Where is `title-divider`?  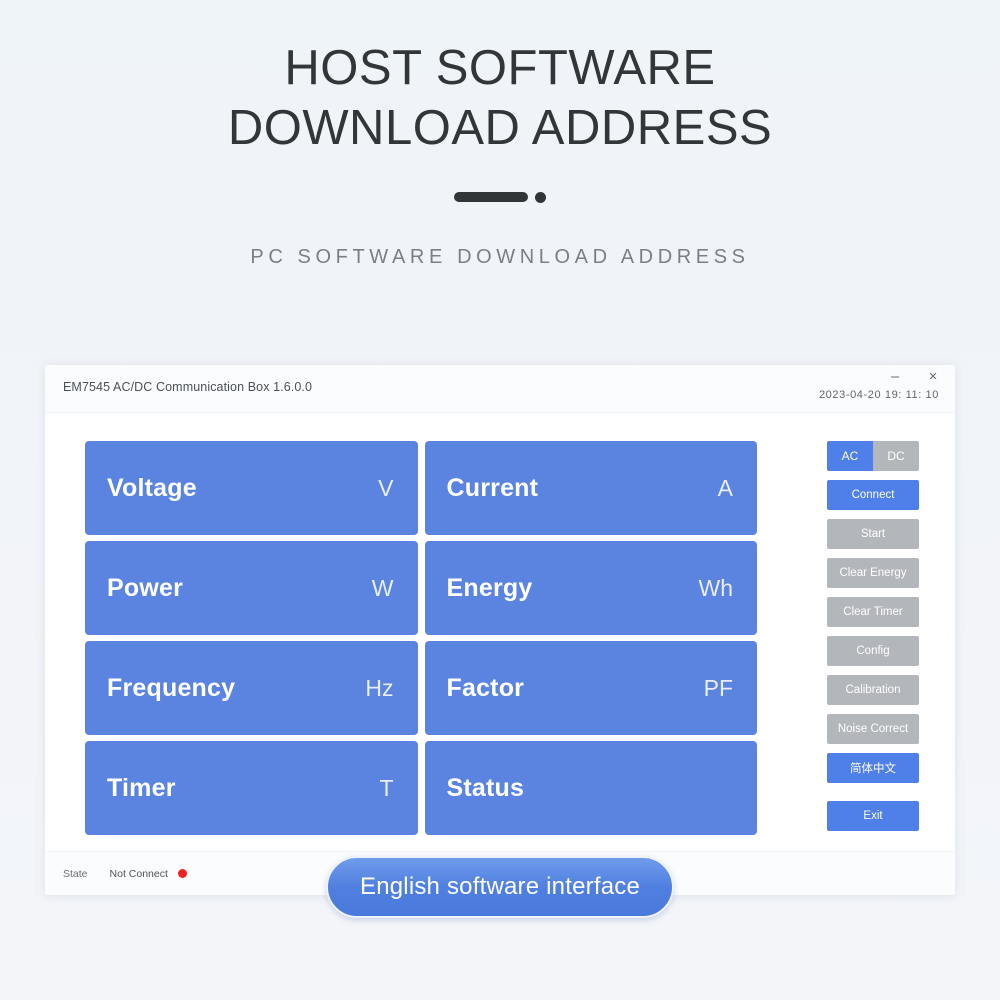
title-divider is located at coordinates (500, 197).